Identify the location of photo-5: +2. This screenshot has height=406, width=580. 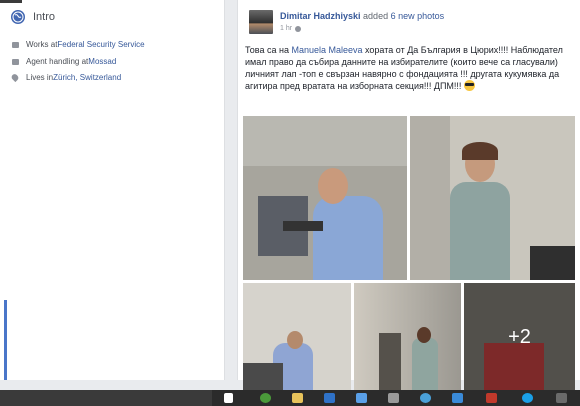
(519, 337).